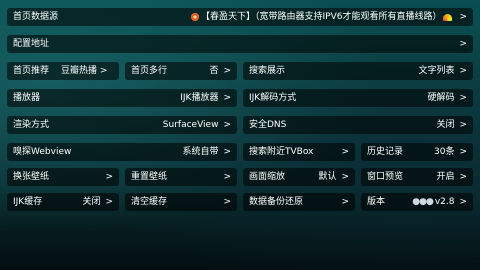  Describe the element at coordinates (190, 125) in the screenshot. I see `setting-value: SurfaceView` at that location.